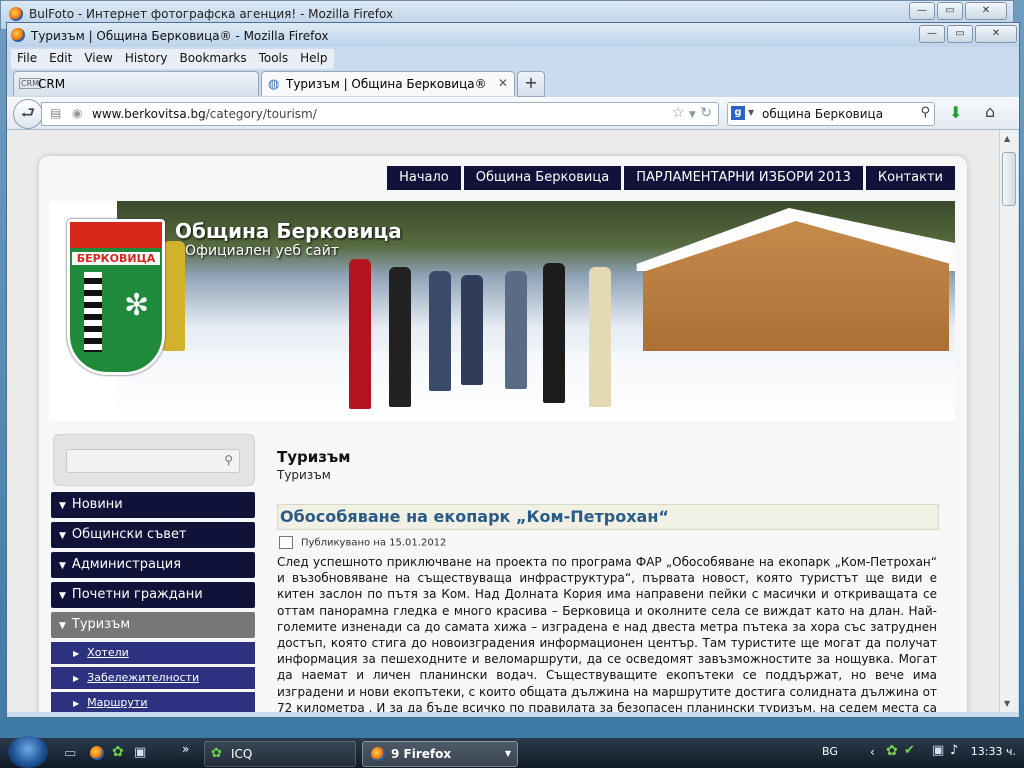 The width and height of the screenshot is (1024, 768). What do you see at coordinates (28, 752) in the screenshot?
I see `start-button` at bounding box center [28, 752].